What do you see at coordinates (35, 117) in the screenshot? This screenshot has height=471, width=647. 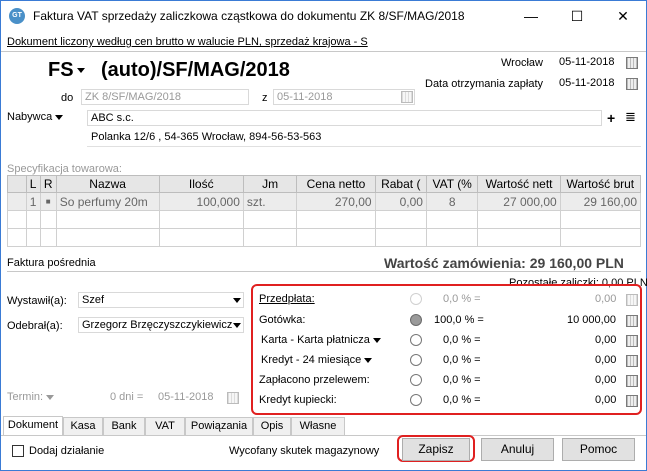 I see `buyer-dropdown: Nabywca` at bounding box center [35, 117].